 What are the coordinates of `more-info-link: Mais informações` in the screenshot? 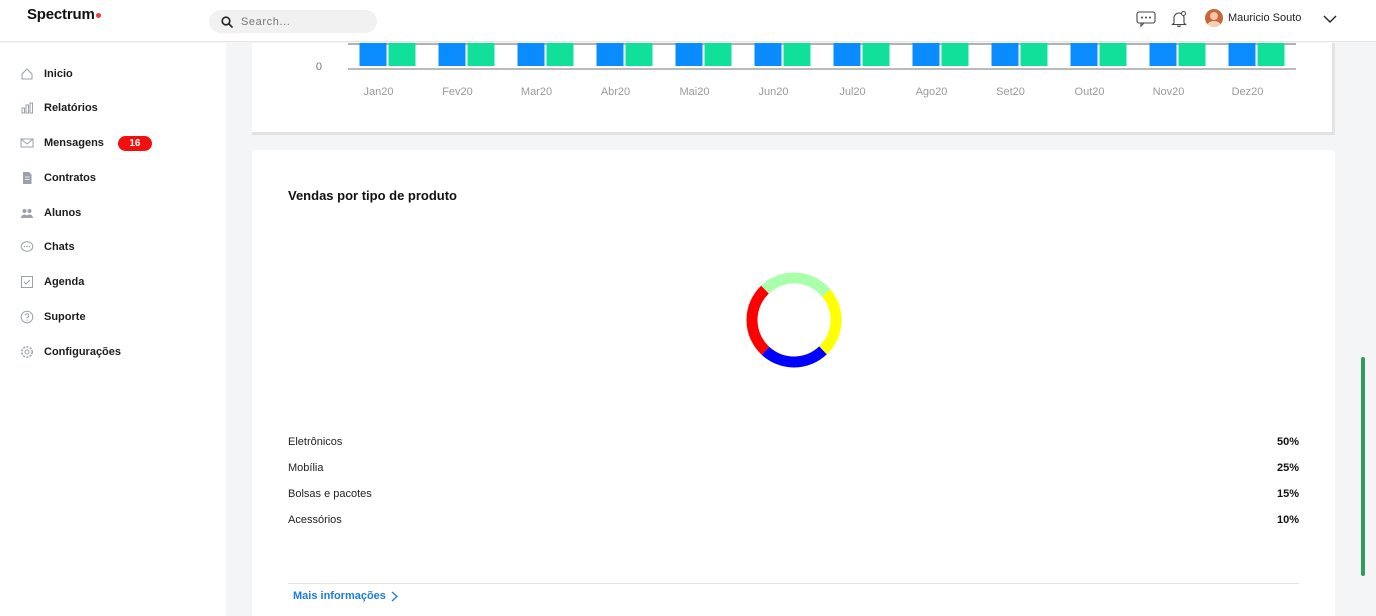 It's located at (345, 596).